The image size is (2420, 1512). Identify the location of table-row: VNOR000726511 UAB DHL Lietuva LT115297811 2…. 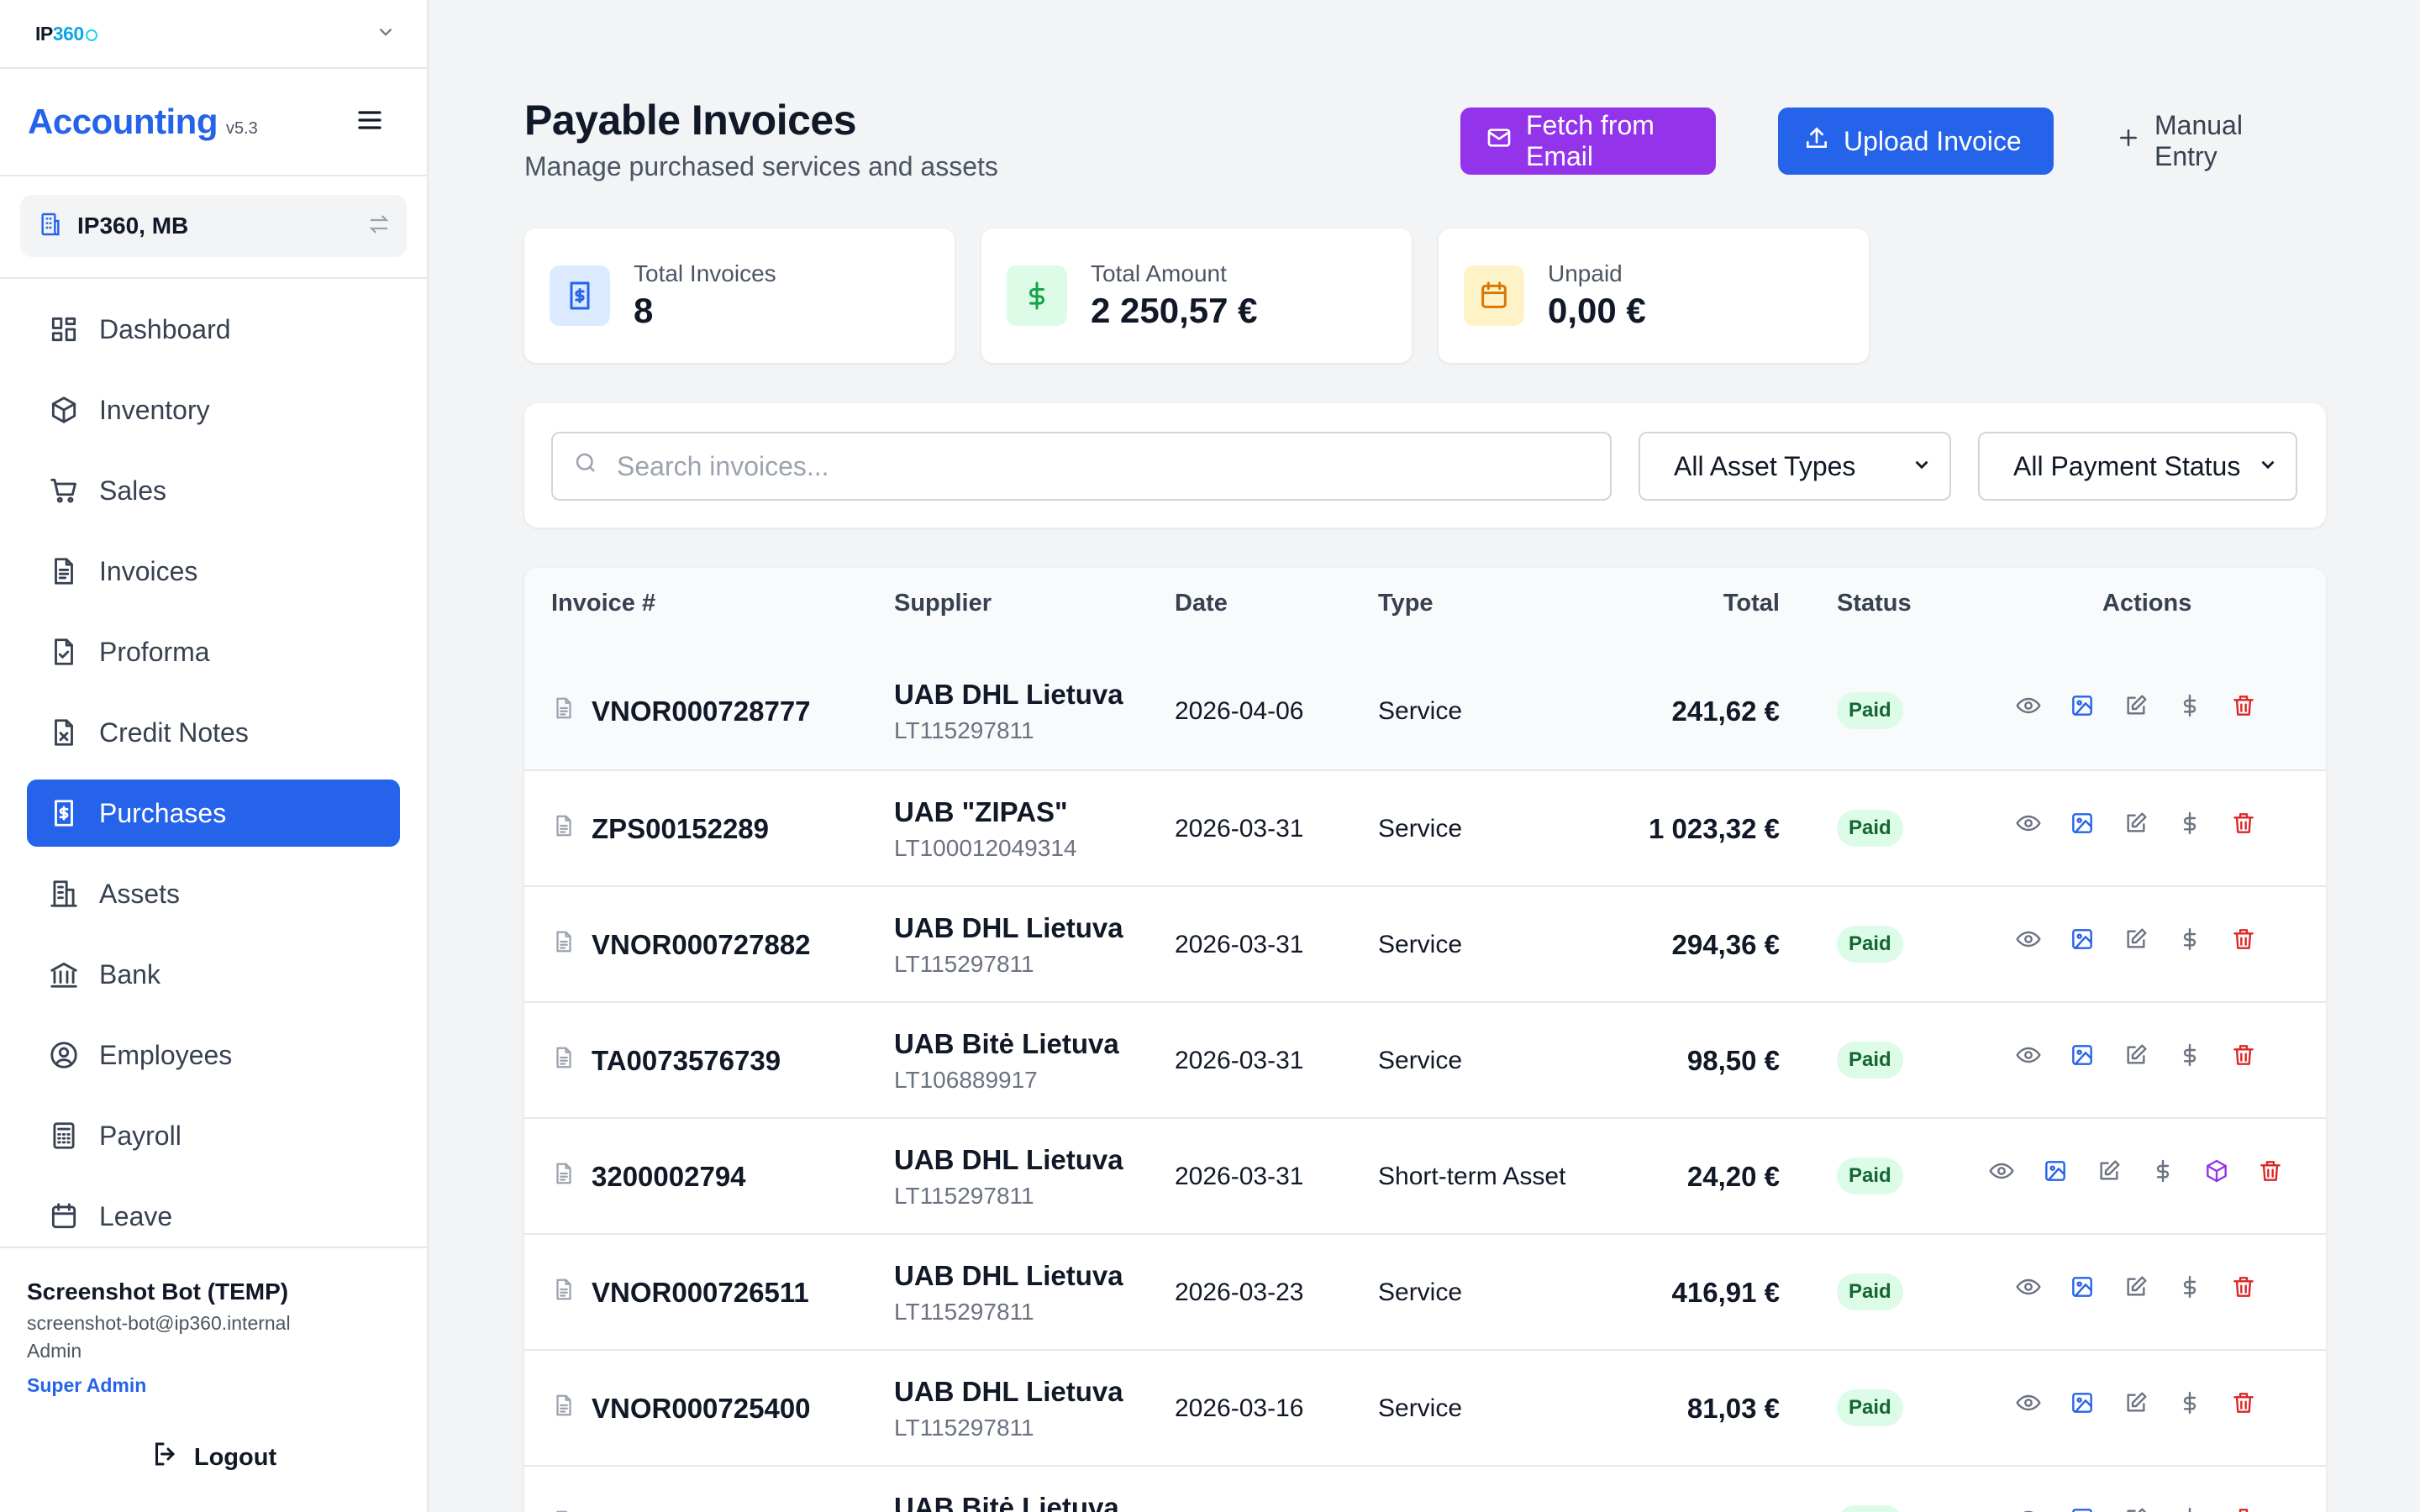
(1425, 1291).